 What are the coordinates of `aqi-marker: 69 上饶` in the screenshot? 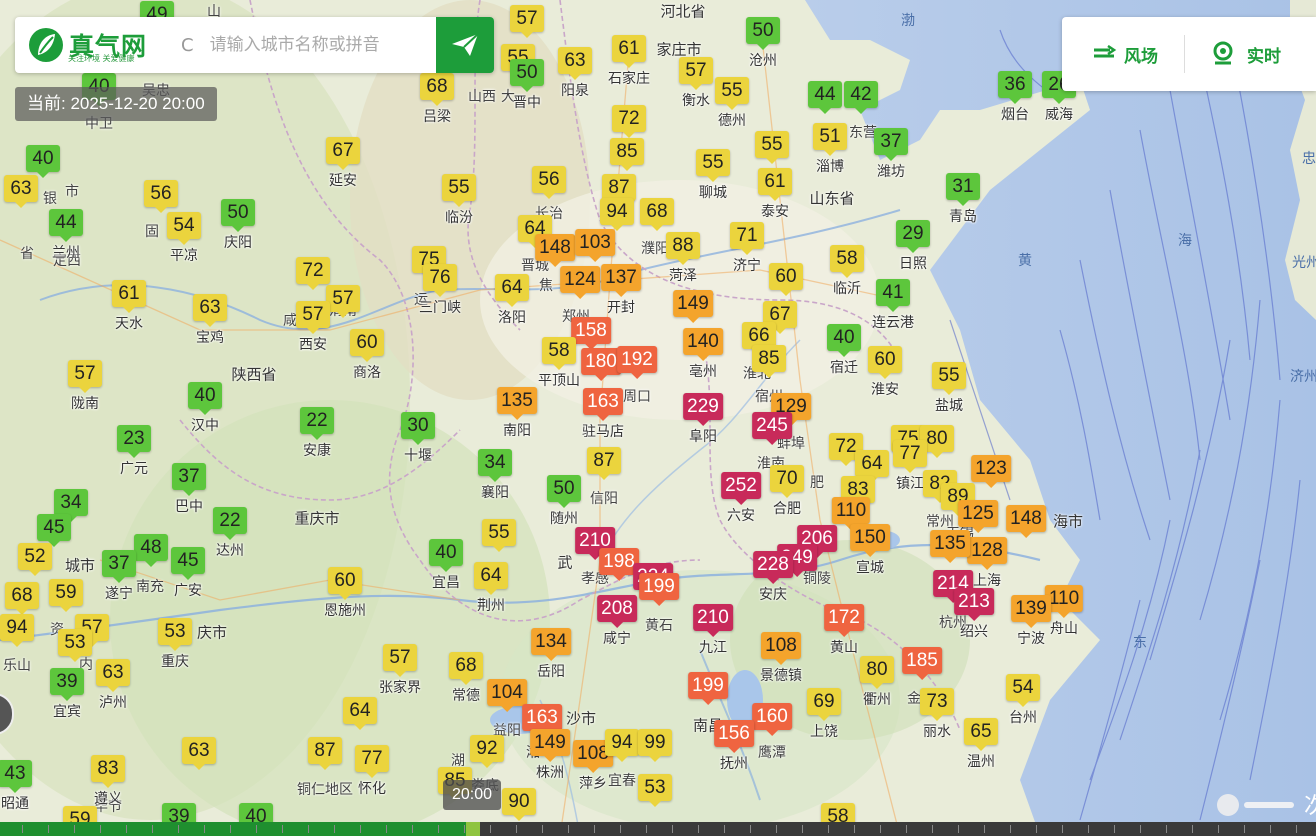 It's located at (824, 714).